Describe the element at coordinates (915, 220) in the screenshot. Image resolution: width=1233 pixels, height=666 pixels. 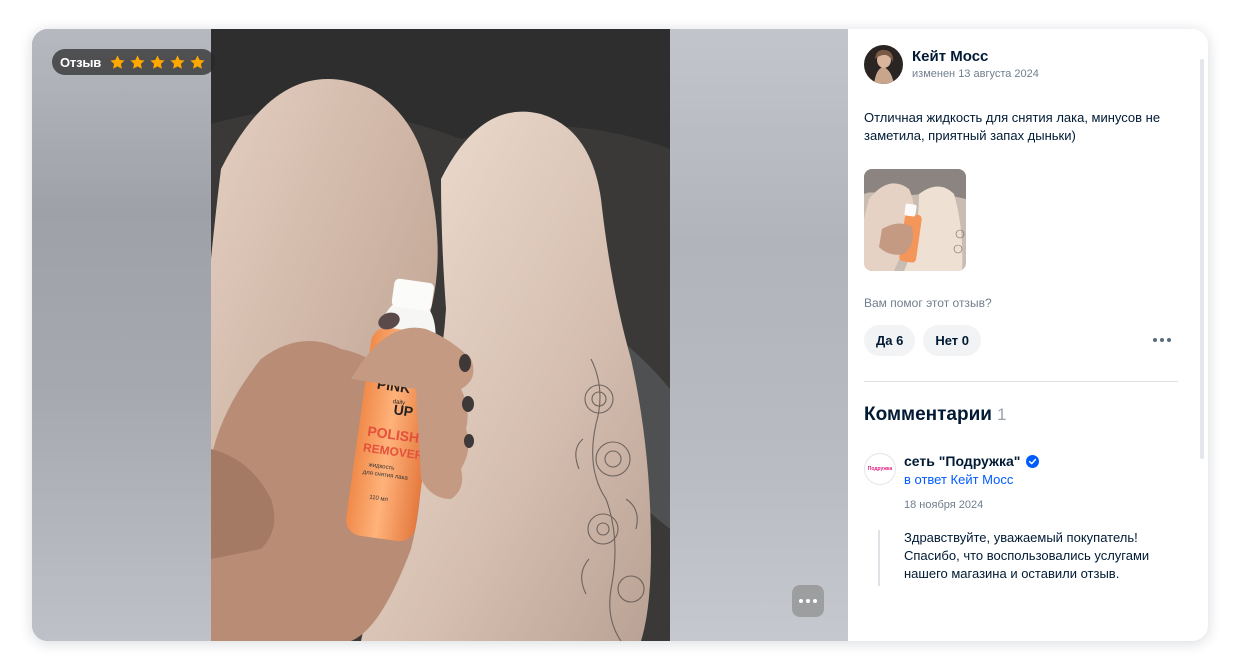
I see `photo-thumbnail` at that location.